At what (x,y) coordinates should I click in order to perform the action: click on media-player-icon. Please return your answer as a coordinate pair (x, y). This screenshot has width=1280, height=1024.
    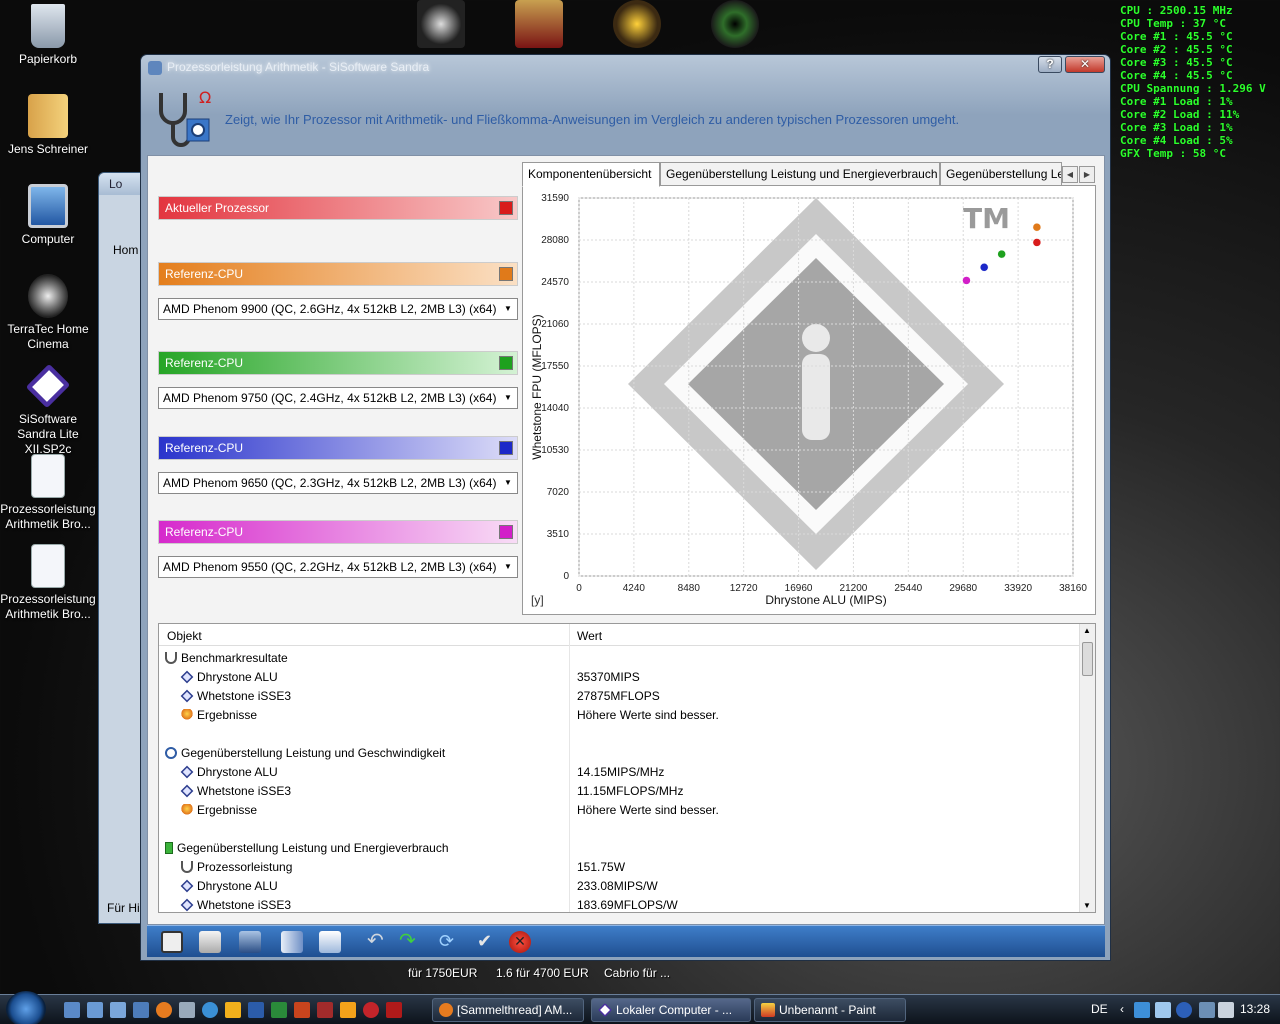
    Looking at the image, I should click on (348, 1010).